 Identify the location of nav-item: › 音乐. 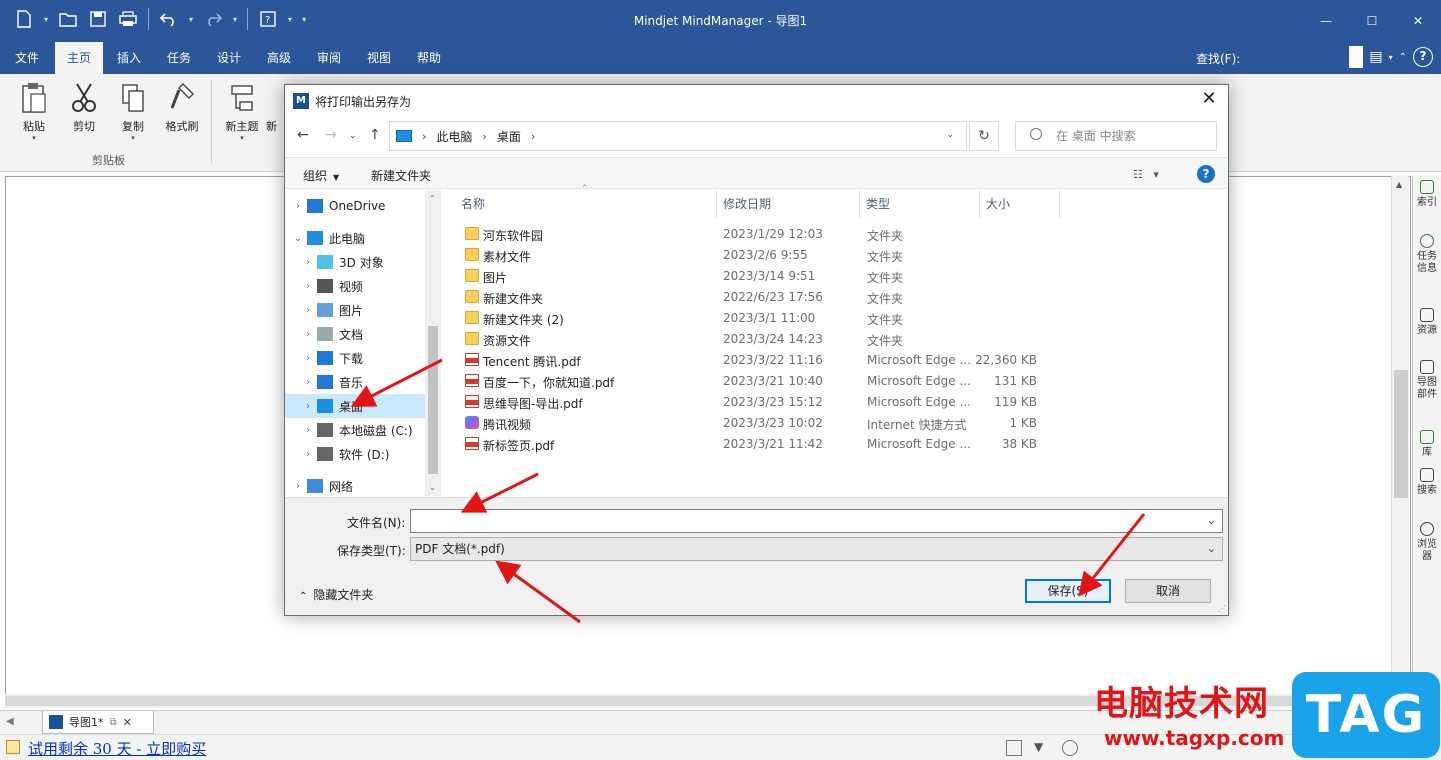
(355, 382).